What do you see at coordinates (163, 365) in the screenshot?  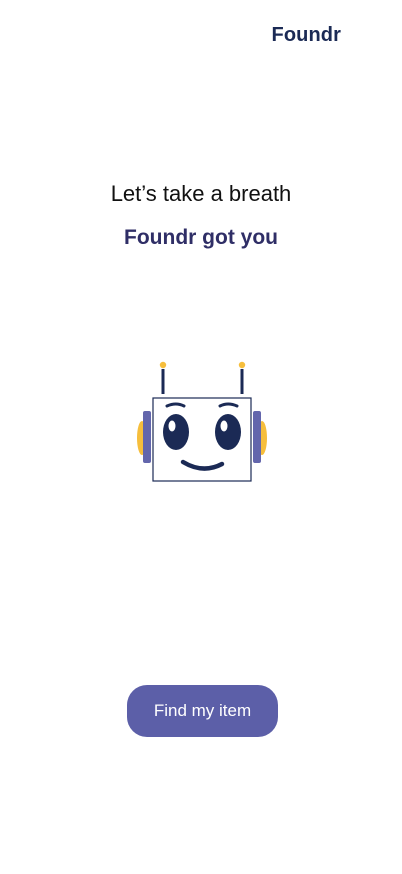 I see `antenna-left-tip` at bounding box center [163, 365].